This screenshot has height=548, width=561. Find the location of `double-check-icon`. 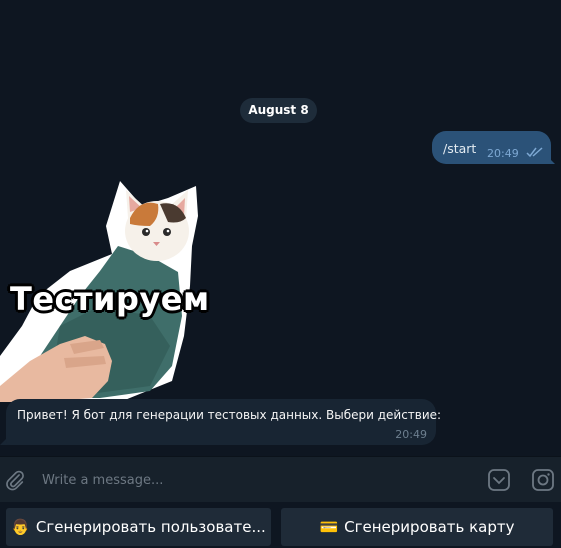

double-check-icon is located at coordinates (534, 152).